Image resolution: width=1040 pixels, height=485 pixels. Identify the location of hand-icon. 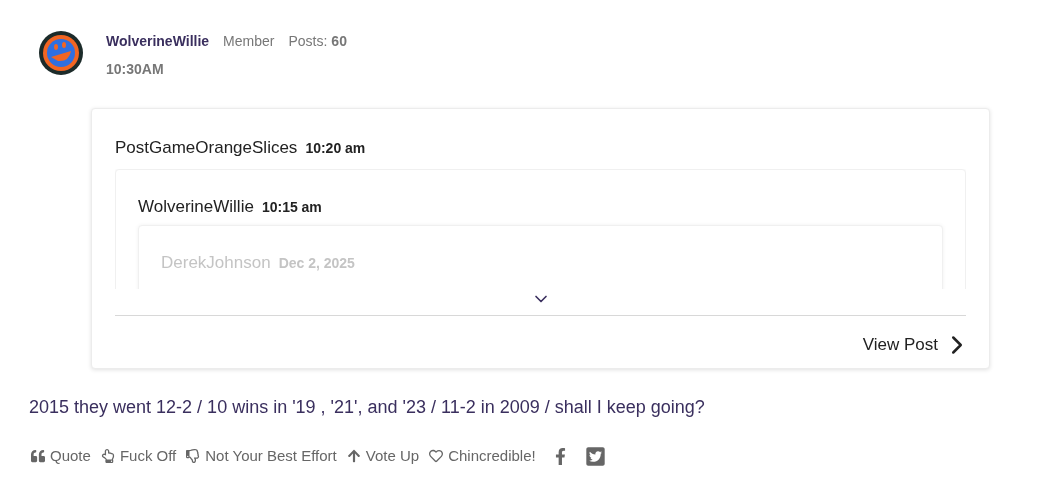
(107, 456).